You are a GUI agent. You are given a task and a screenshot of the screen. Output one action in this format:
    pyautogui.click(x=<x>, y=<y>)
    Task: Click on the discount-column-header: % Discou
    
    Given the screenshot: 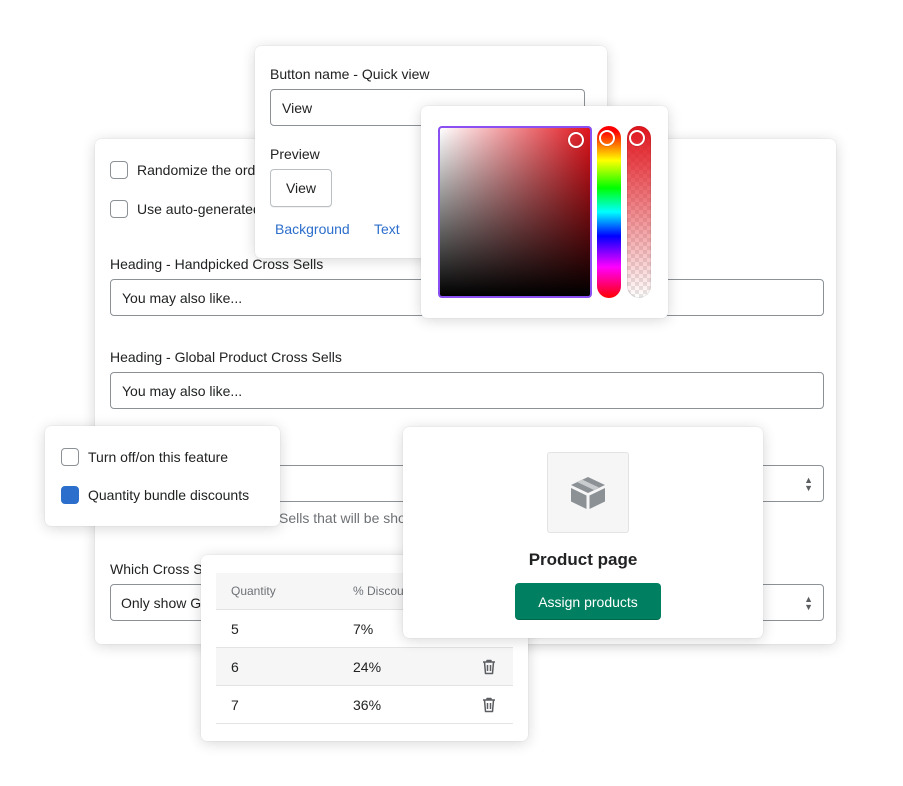 What is the action you would take?
    pyautogui.click(x=378, y=591)
    